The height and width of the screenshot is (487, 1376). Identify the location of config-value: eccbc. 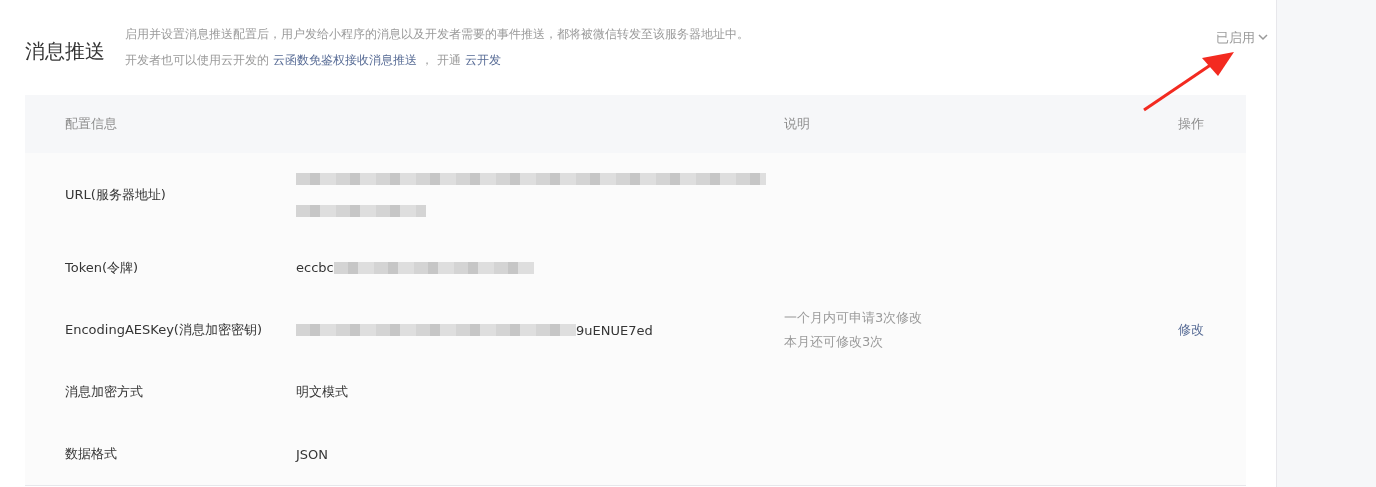
(315, 267).